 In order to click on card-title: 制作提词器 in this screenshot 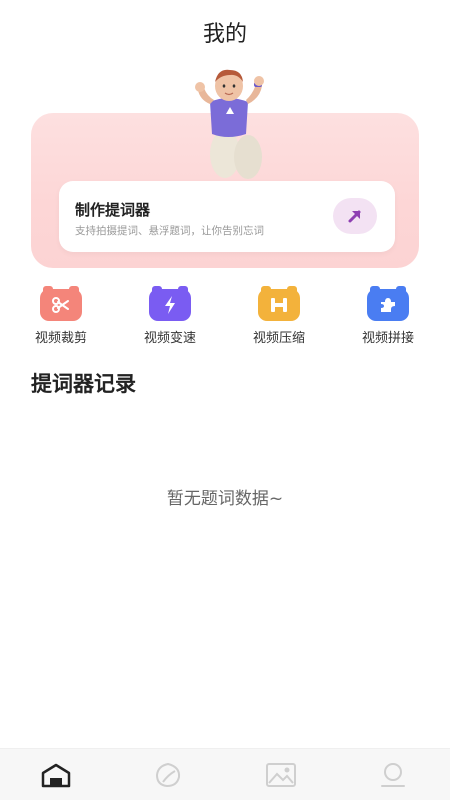, I will do `click(113, 210)`.